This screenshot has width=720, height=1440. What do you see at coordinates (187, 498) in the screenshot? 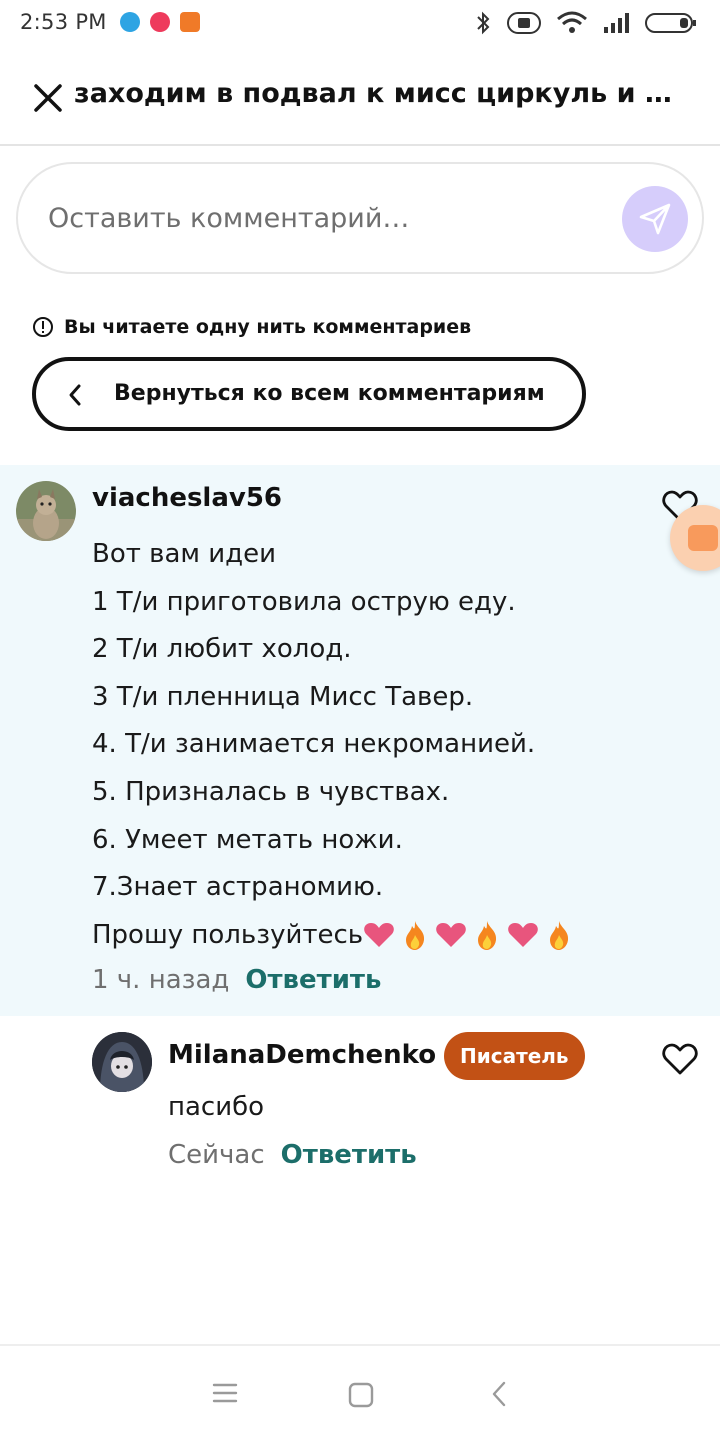
I see `comment-username: viacheslav56` at bounding box center [187, 498].